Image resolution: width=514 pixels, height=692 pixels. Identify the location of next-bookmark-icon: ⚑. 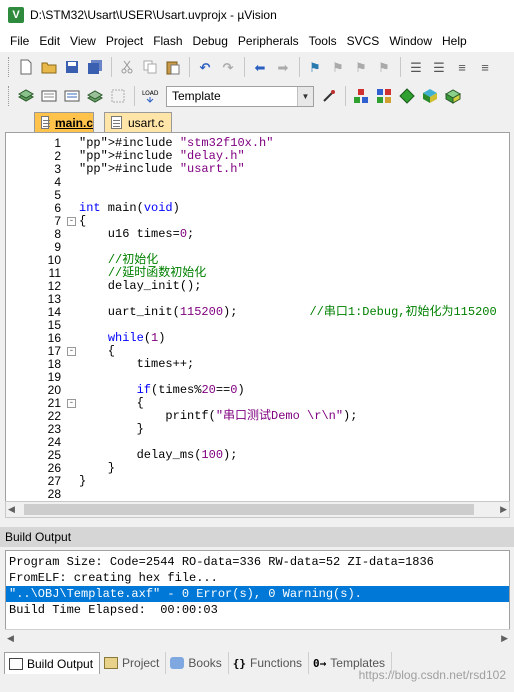
(361, 67).